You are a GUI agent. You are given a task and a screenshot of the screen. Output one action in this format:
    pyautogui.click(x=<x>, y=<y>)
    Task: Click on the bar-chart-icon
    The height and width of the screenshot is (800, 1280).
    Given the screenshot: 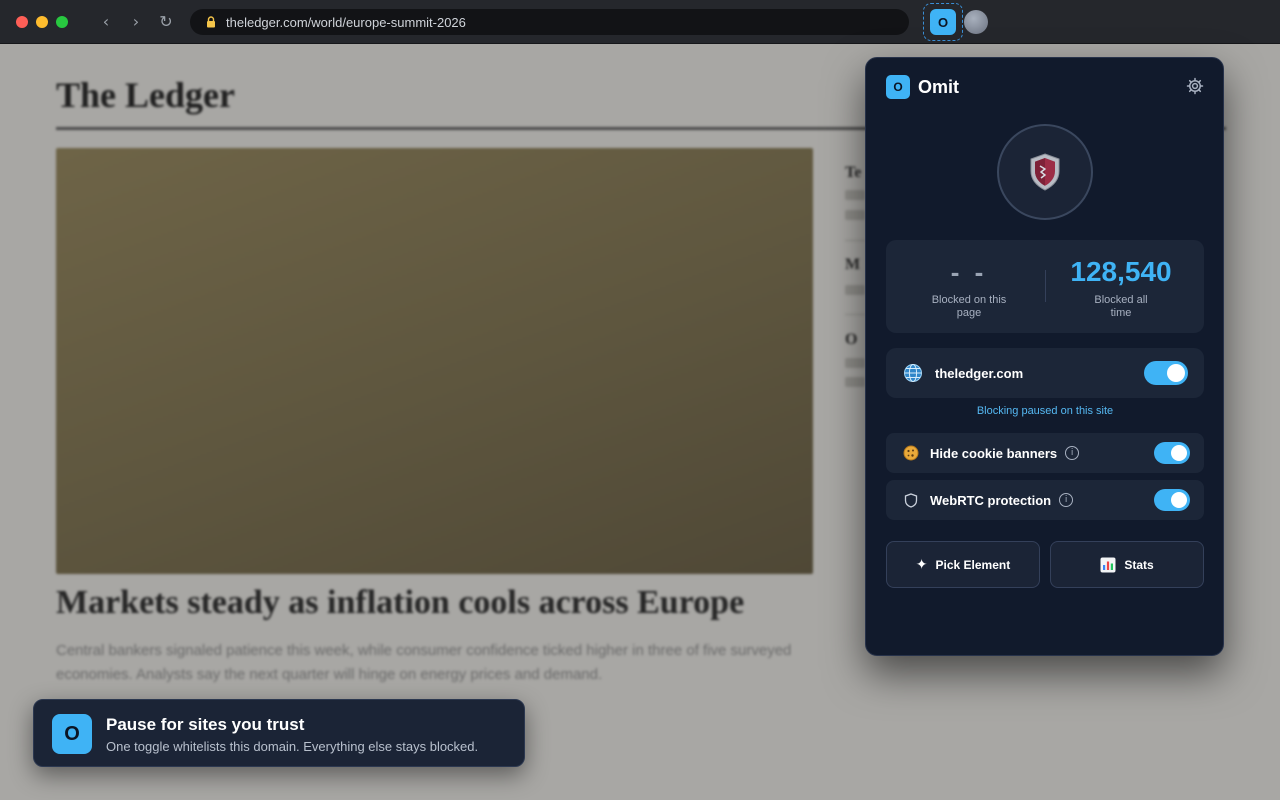 What is the action you would take?
    pyautogui.click(x=1108, y=564)
    